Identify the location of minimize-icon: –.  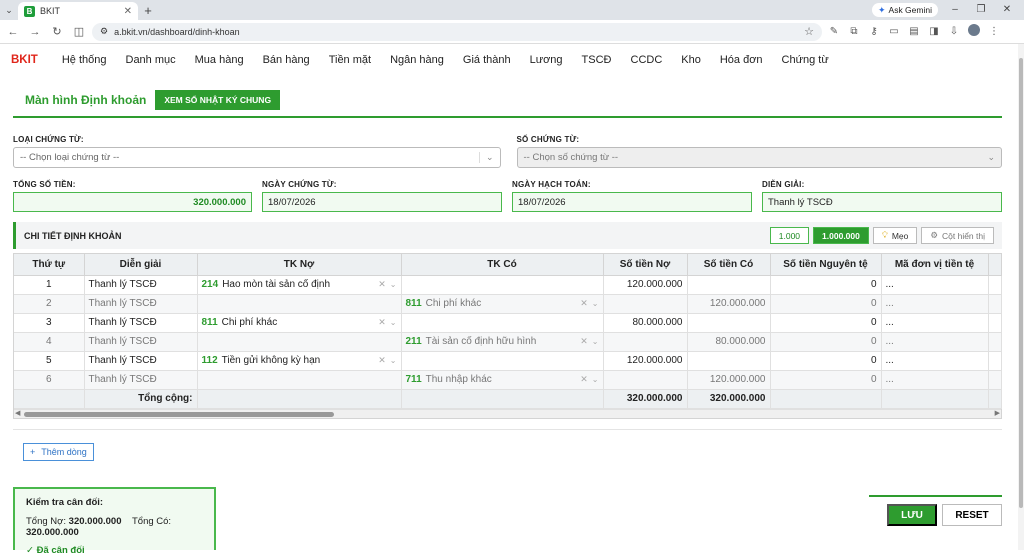
(955, 10).